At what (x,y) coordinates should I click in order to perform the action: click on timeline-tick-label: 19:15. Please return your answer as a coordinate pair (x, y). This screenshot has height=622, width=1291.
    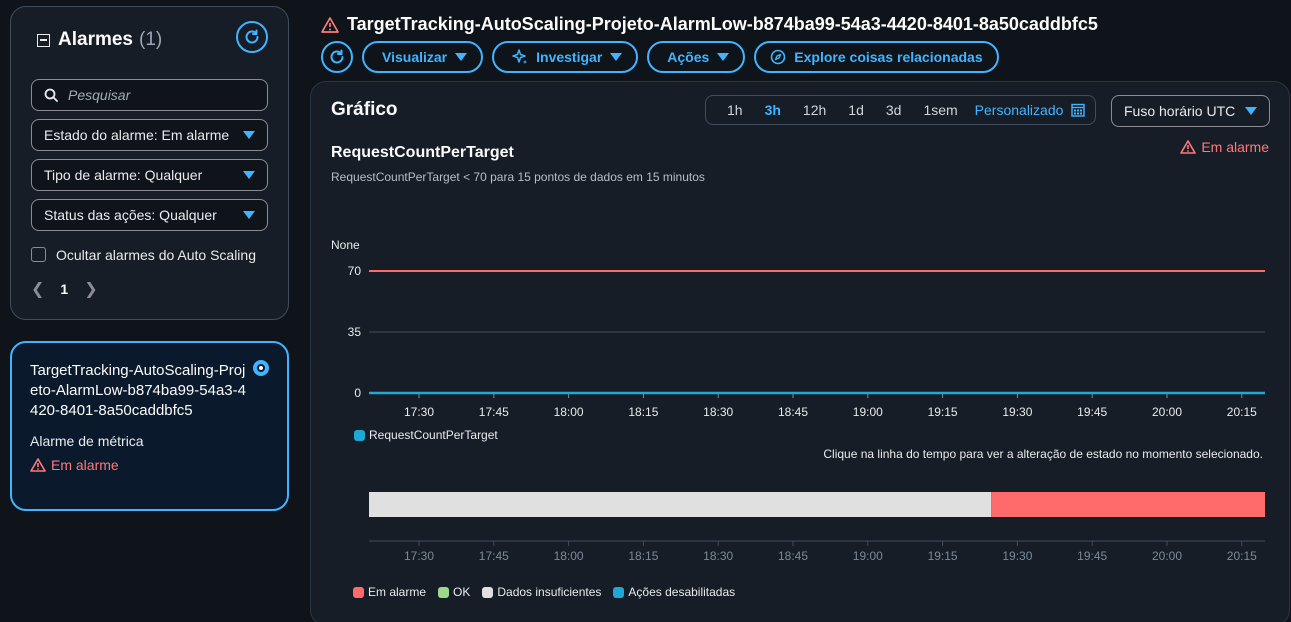
    Looking at the image, I should click on (943, 556).